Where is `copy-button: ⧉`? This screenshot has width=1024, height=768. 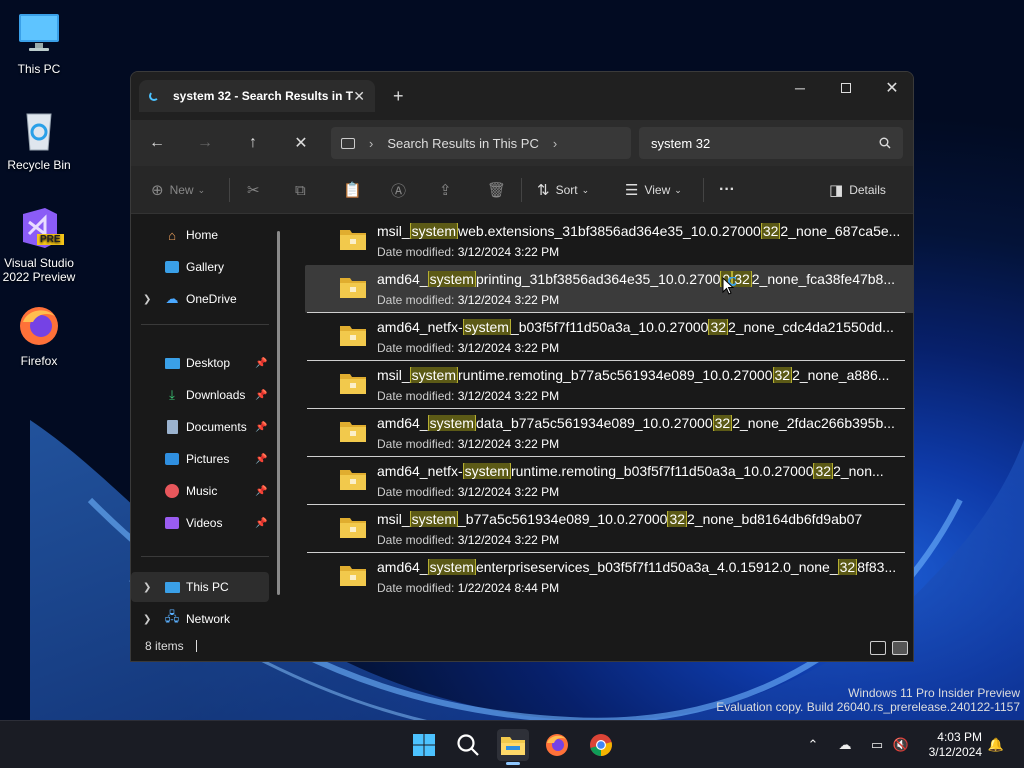 copy-button: ⧉ is located at coordinates (303, 190).